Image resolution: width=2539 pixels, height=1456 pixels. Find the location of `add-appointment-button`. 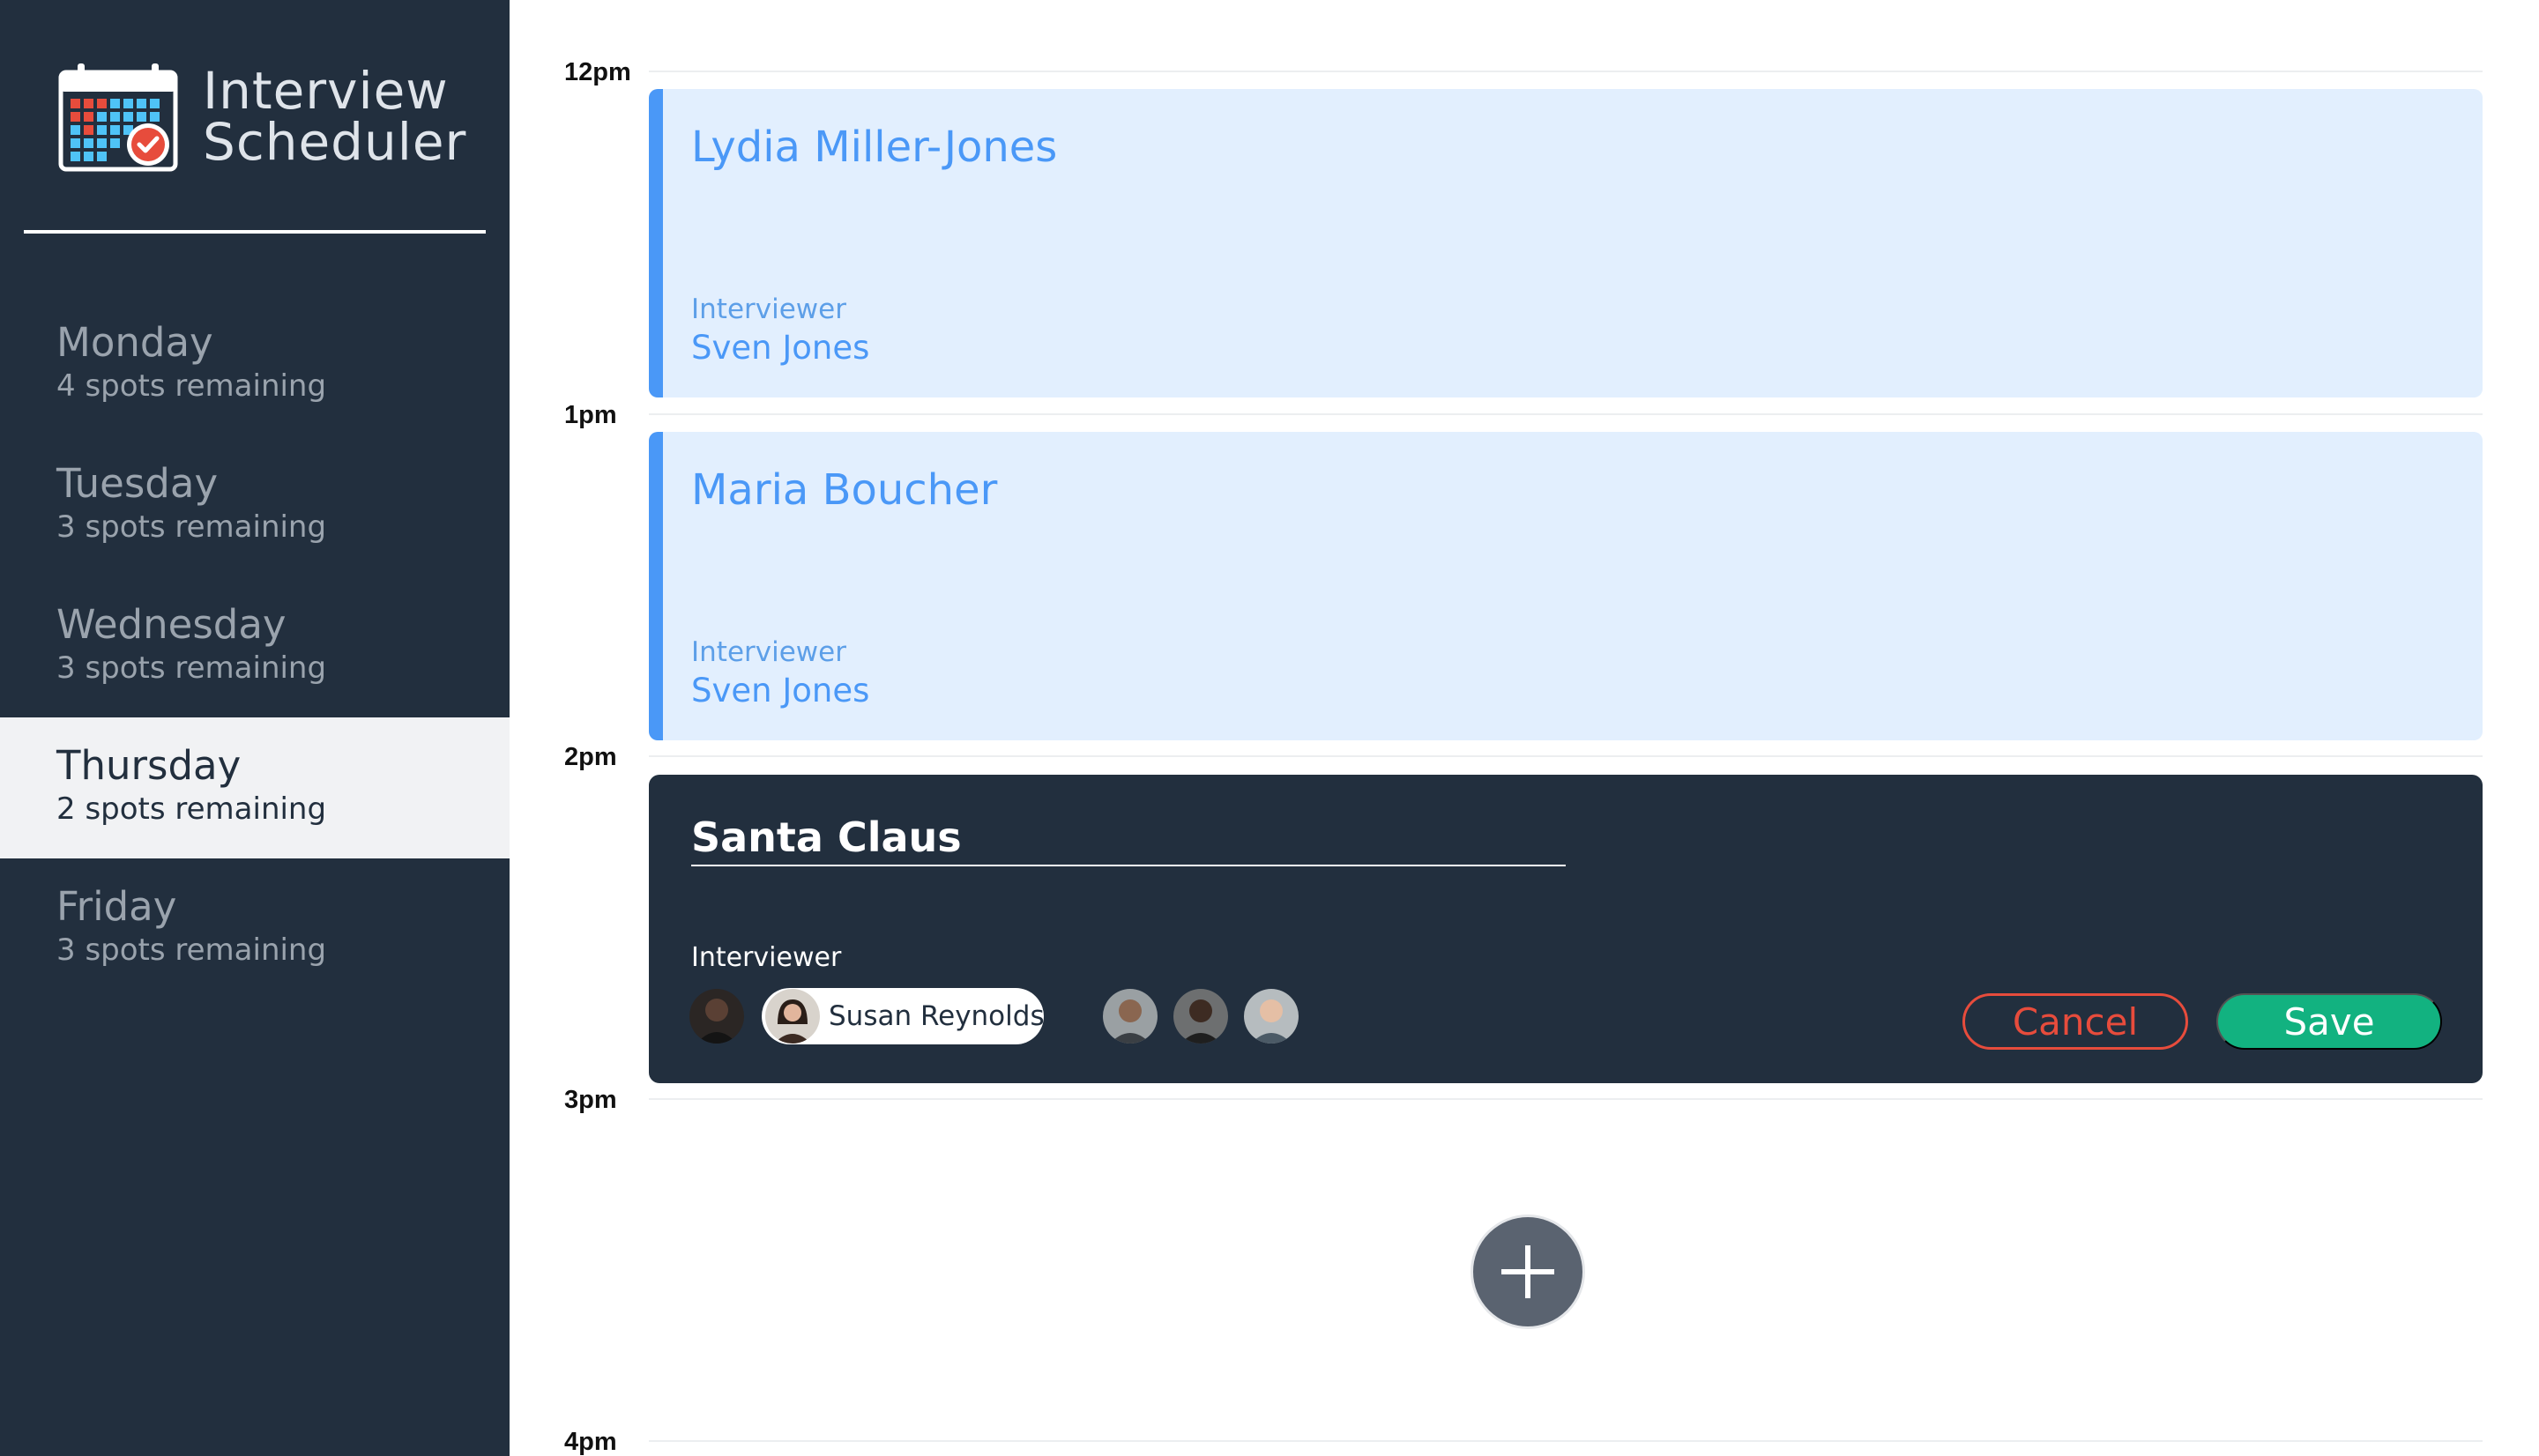

add-appointment-button is located at coordinates (1528, 1272).